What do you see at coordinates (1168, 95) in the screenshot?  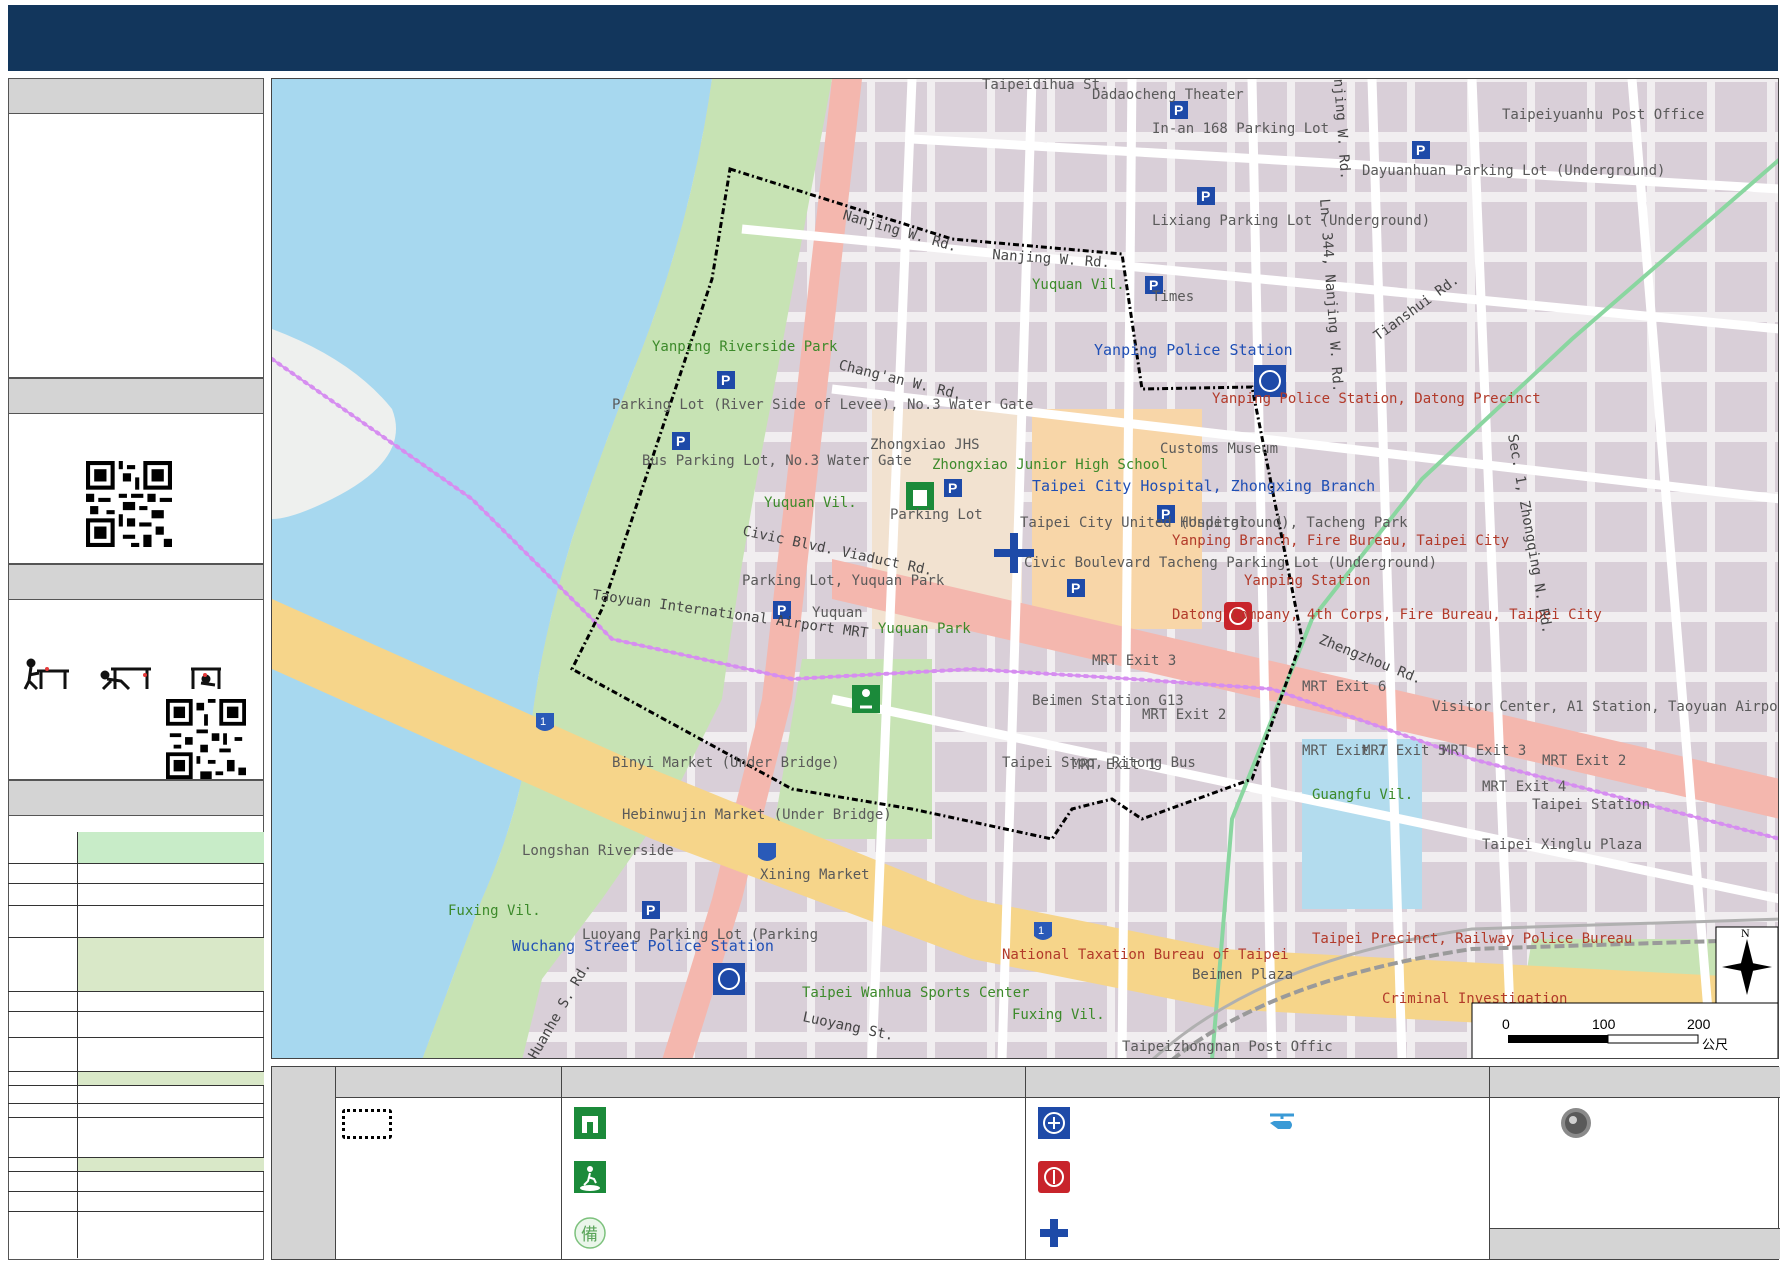 I see `label-dadaocheng: Dadaocheng Theater` at bounding box center [1168, 95].